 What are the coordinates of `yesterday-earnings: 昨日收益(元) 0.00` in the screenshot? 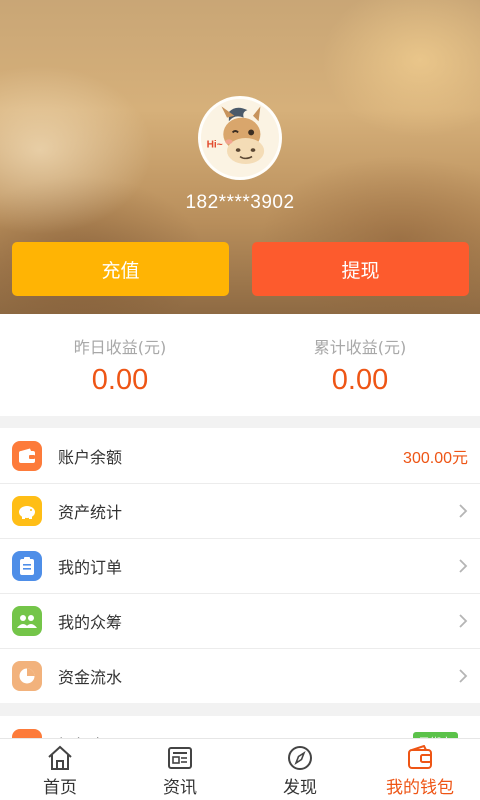 It's located at (120, 365).